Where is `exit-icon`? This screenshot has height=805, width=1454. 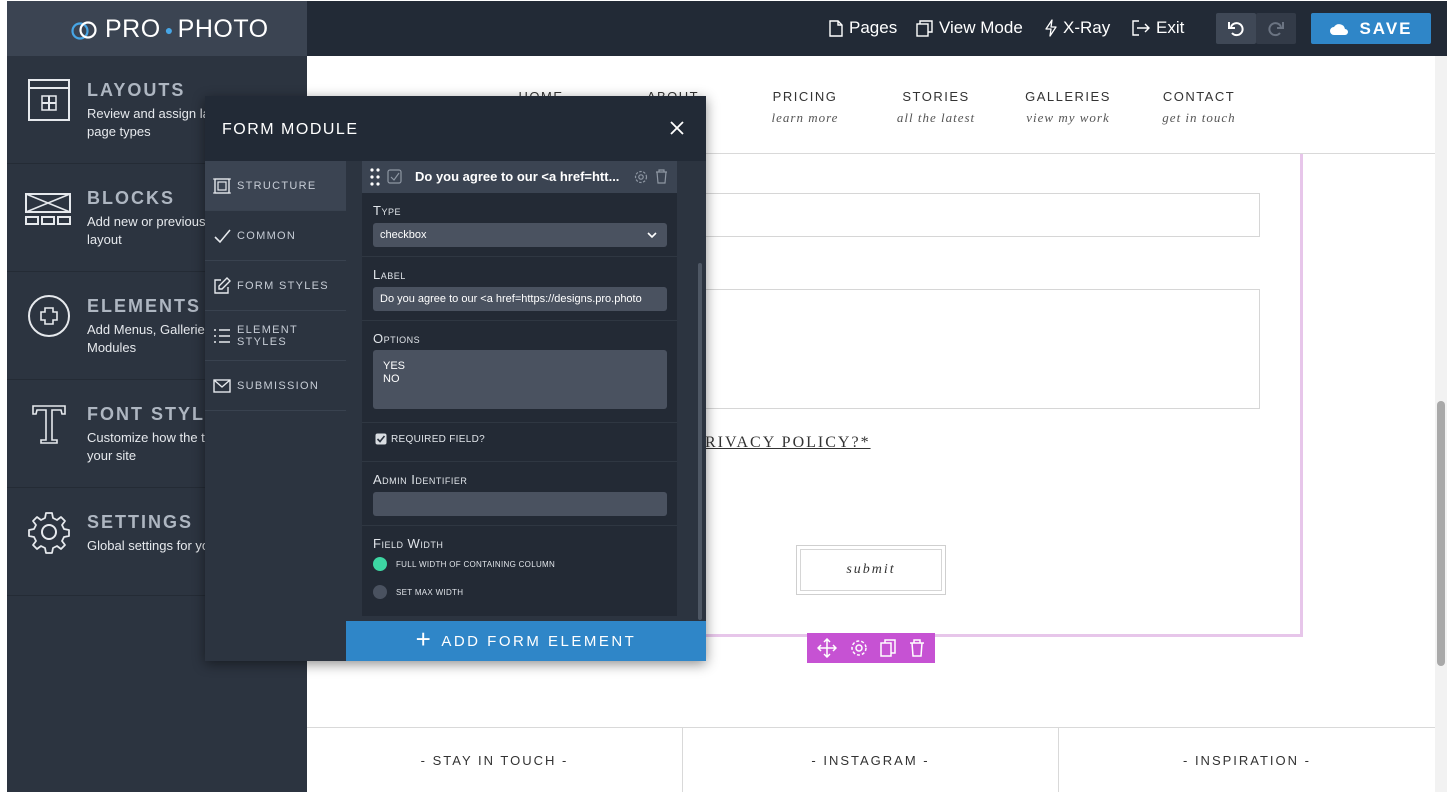 exit-icon is located at coordinates (1141, 28).